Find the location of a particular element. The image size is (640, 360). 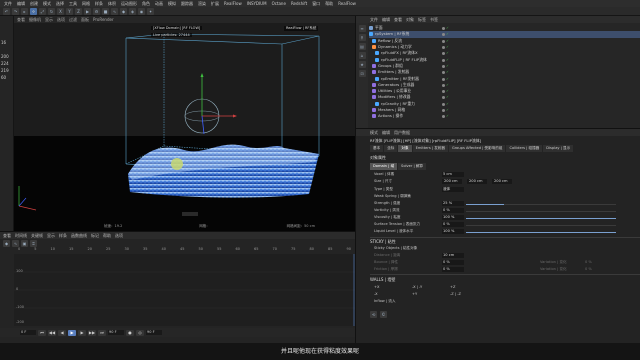

current-frame-field: 0 F is located at coordinates (28, 332).